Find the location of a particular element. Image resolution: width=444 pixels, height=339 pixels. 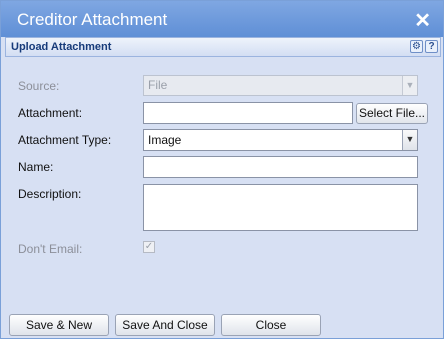

close-icon: ✕ is located at coordinates (422, 20).